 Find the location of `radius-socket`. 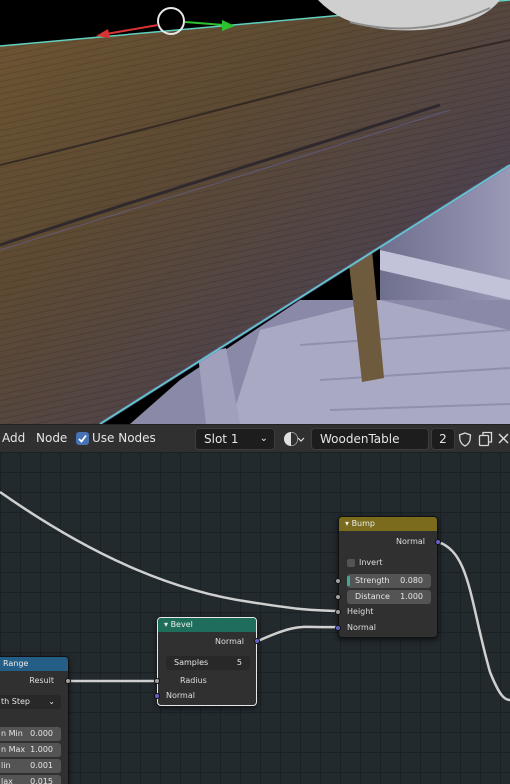

radius-socket is located at coordinates (157, 681).